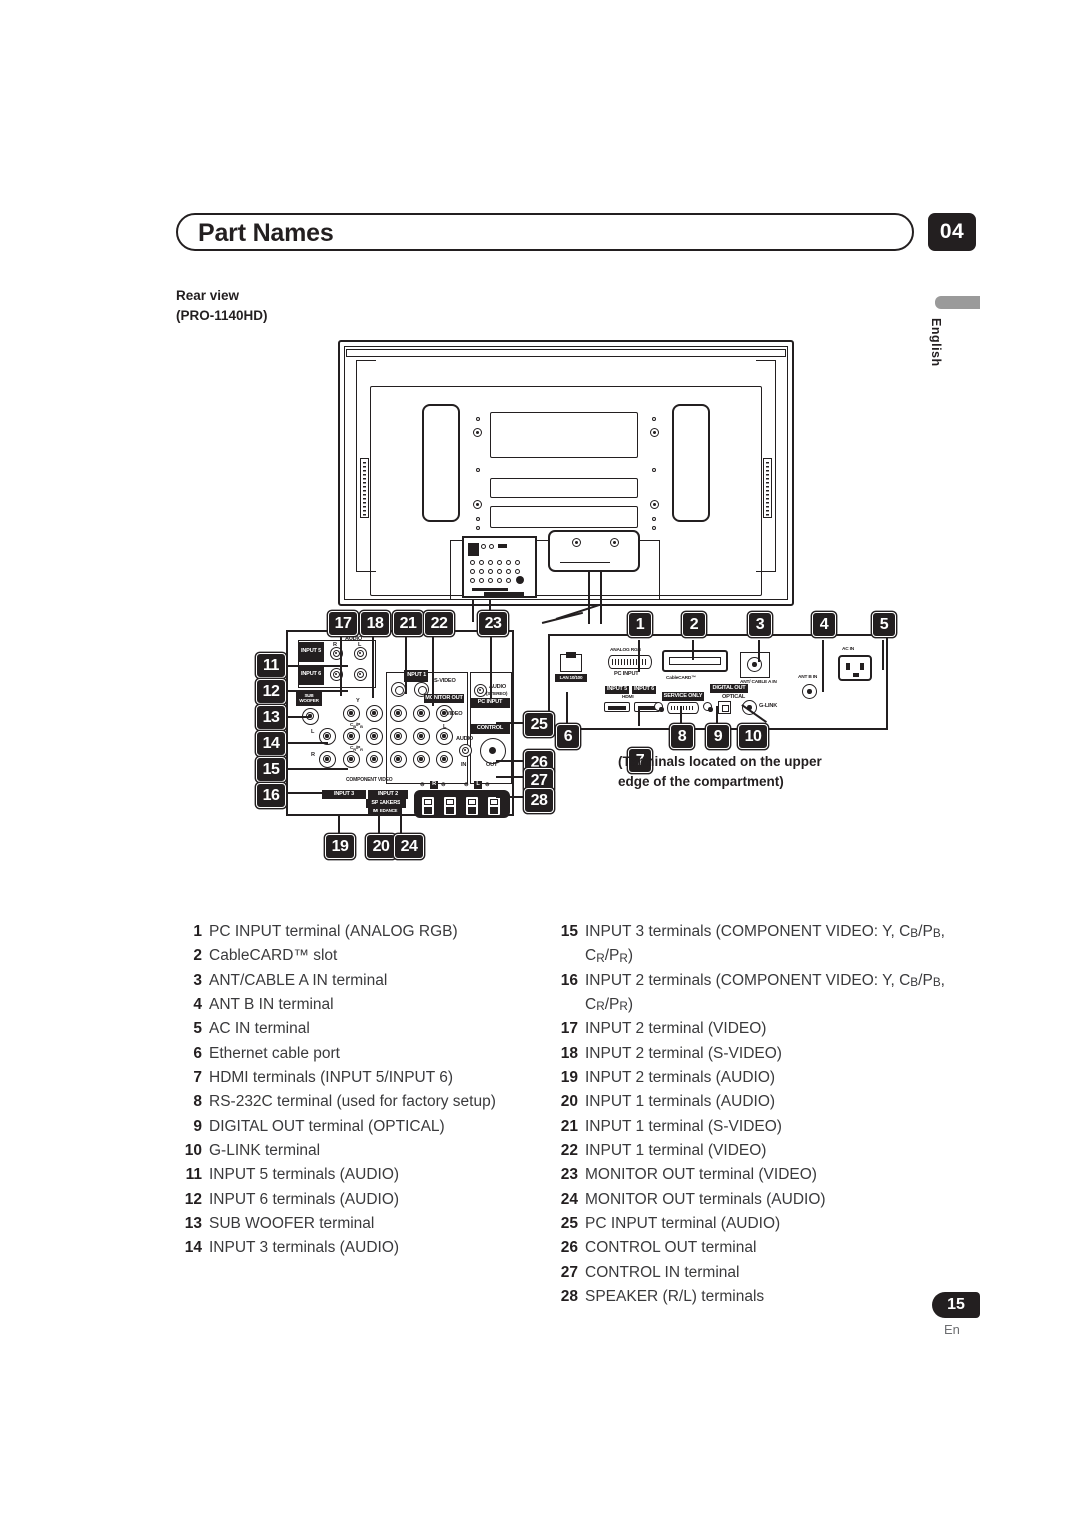  Describe the element at coordinates (327, 1126) in the screenshot. I see `part-label: DIGITAL OUT terminal (OPTICAL)` at that location.